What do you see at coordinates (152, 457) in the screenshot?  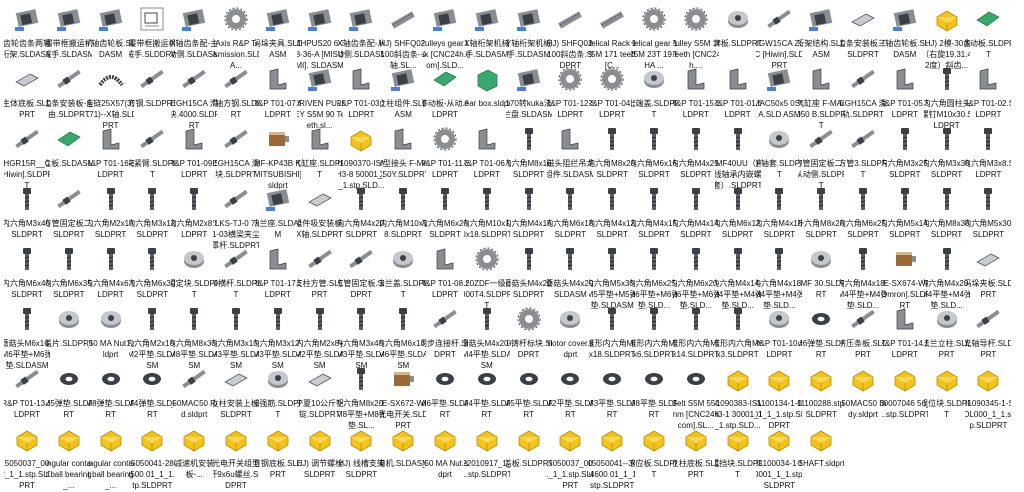 I see `file-item: 15050041-2809500 01_1_1.stp.SLDPRT` at bounding box center [152, 457].